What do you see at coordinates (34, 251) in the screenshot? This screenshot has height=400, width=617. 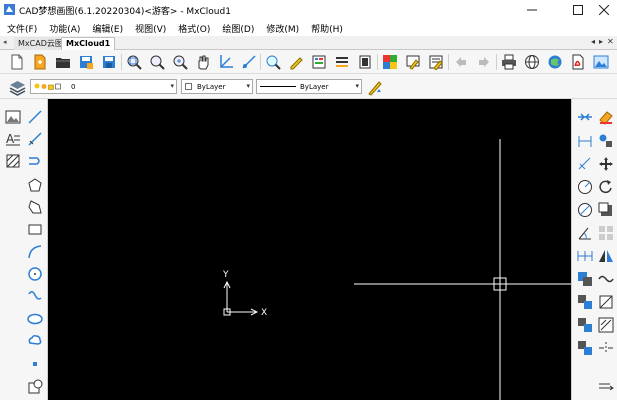 I see `arc-button` at bounding box center [34, 251].